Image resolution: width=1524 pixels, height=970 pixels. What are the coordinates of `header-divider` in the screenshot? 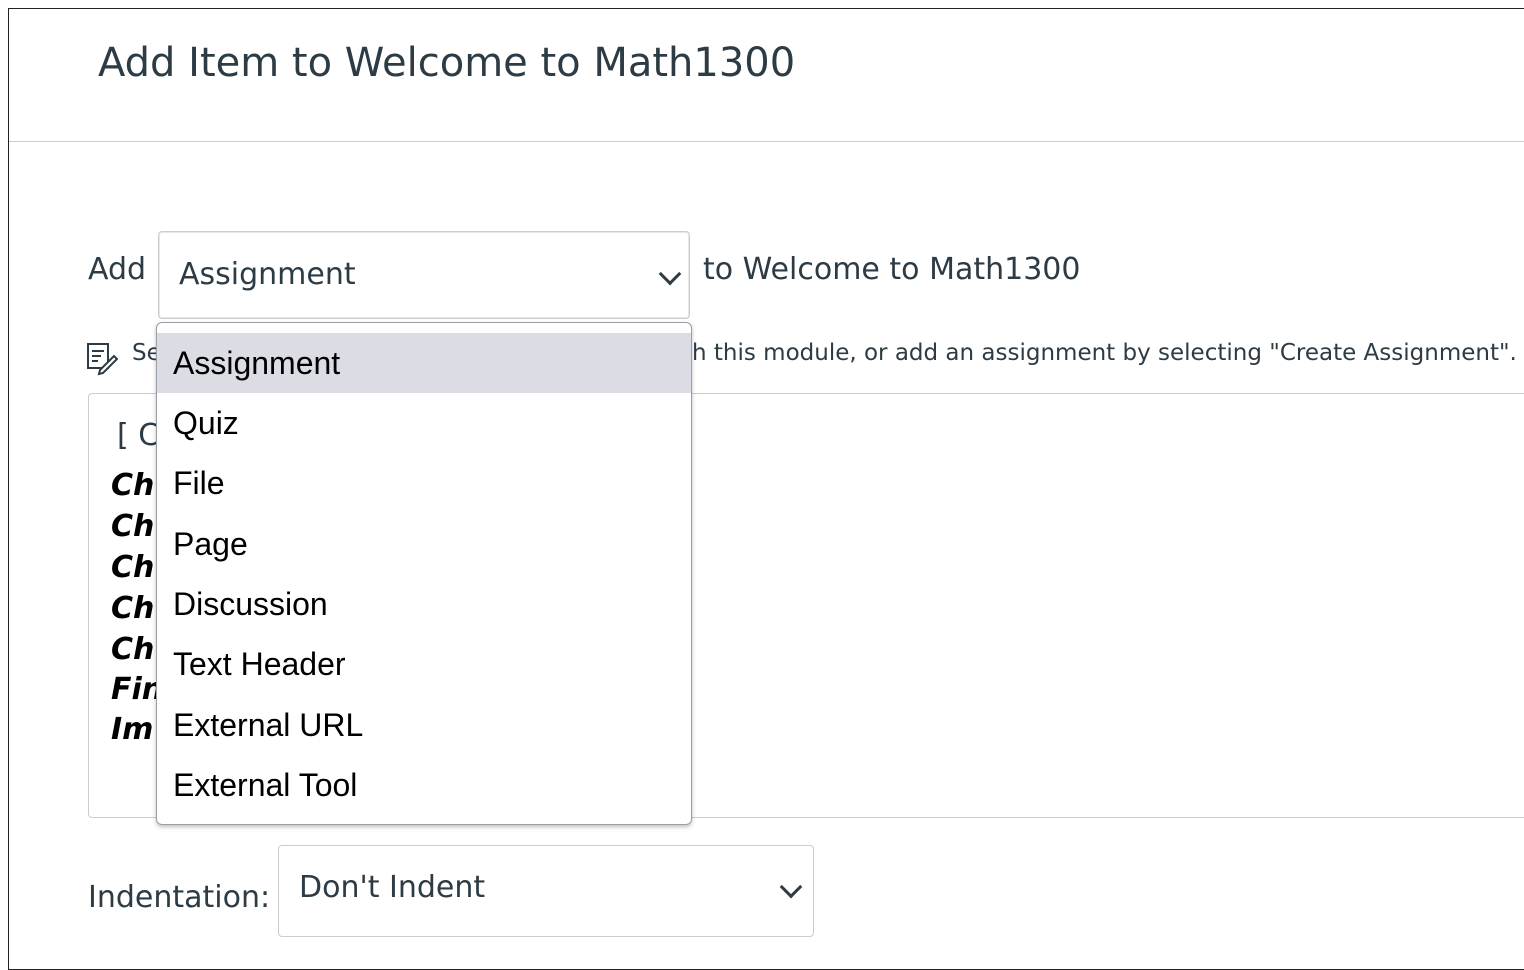 It's located at (766, 141).